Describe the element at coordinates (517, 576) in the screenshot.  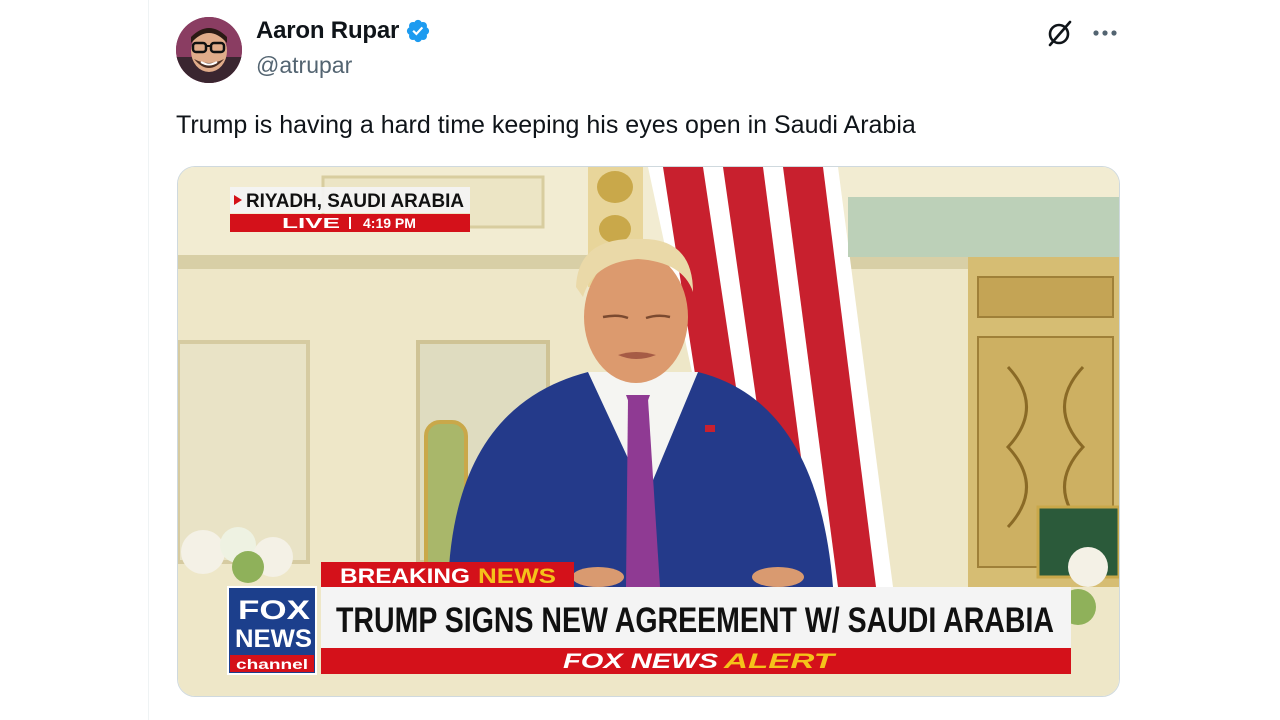
I see `news-label: NEWS` at that location.